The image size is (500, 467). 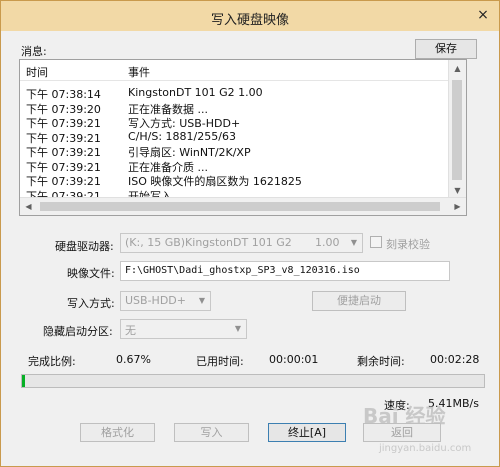 What do you see at coordinates (240, 206) in the screenshot?
I see `horizontal-scroll-thumb` at bounding box center [240, 206].